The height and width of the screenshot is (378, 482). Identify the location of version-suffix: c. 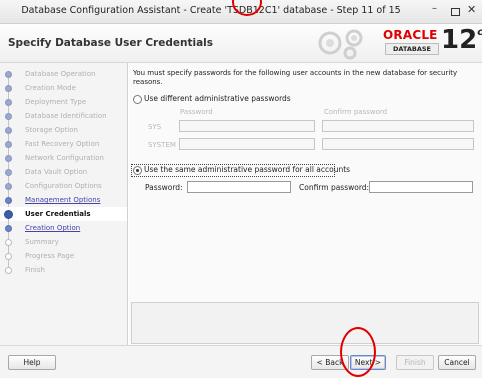
(479, 32).